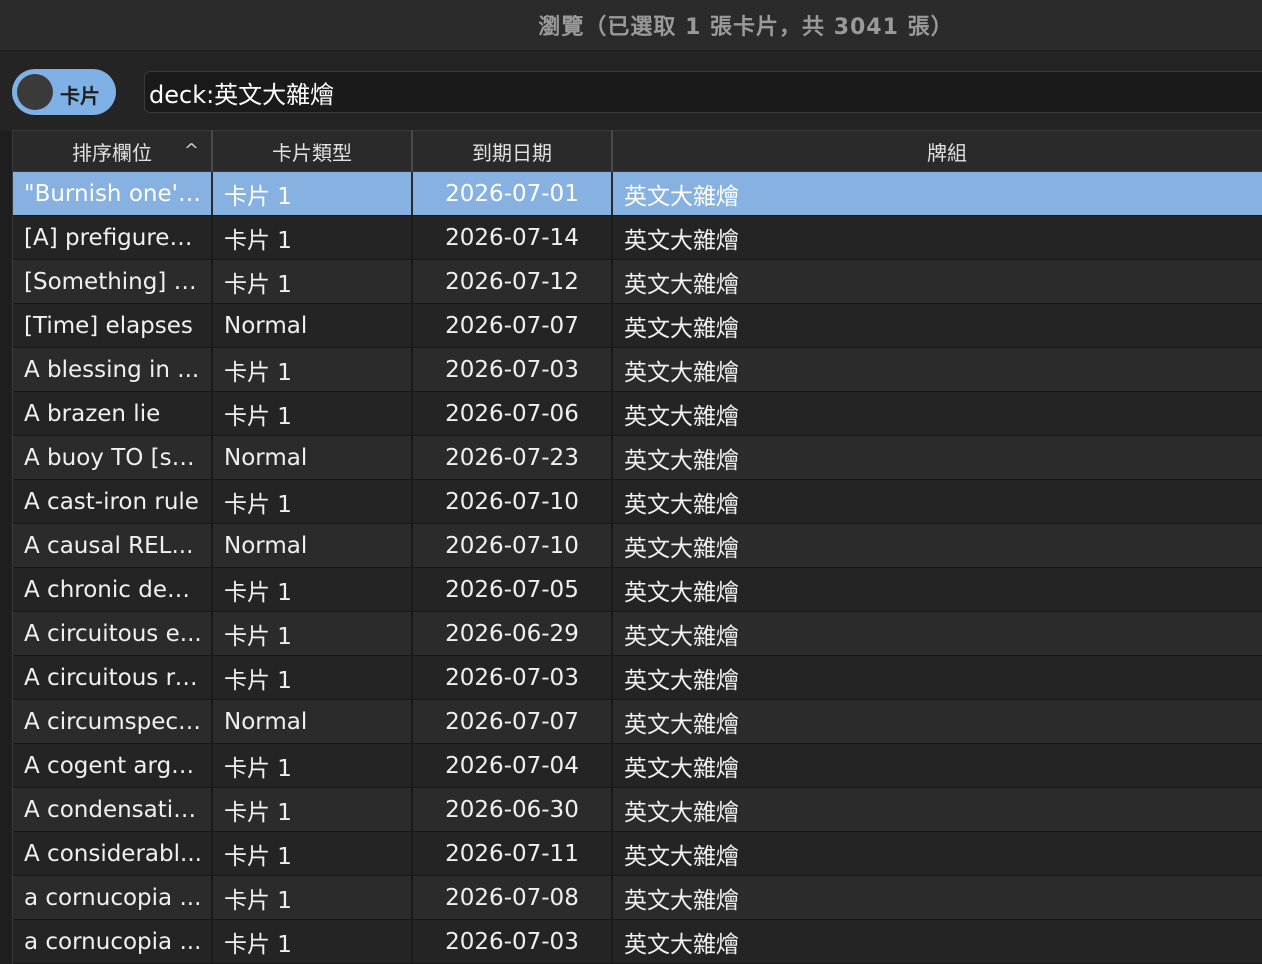  I want to click on table-row: a cornucopia ... 卡片 1 2026-07-03 英文大雜燴, so click(637, 942).